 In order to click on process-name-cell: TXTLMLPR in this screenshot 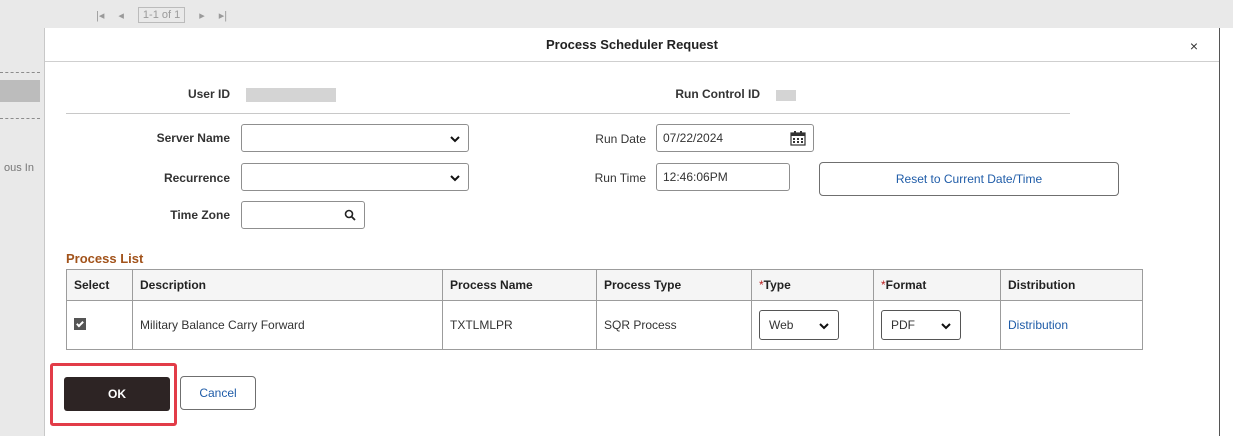, I will do `click(519, 325)`.